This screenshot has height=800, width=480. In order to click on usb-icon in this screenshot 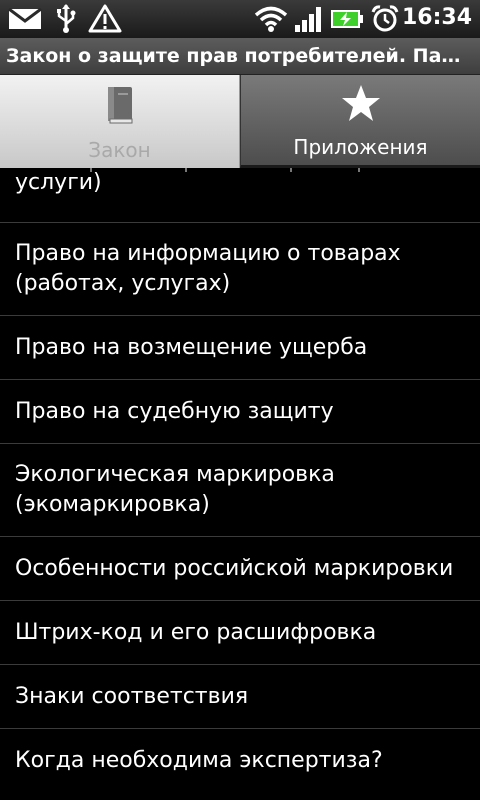, I will do `click(66, 18)`.